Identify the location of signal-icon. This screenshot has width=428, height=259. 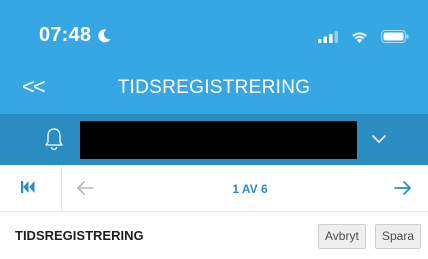
(328, 36).